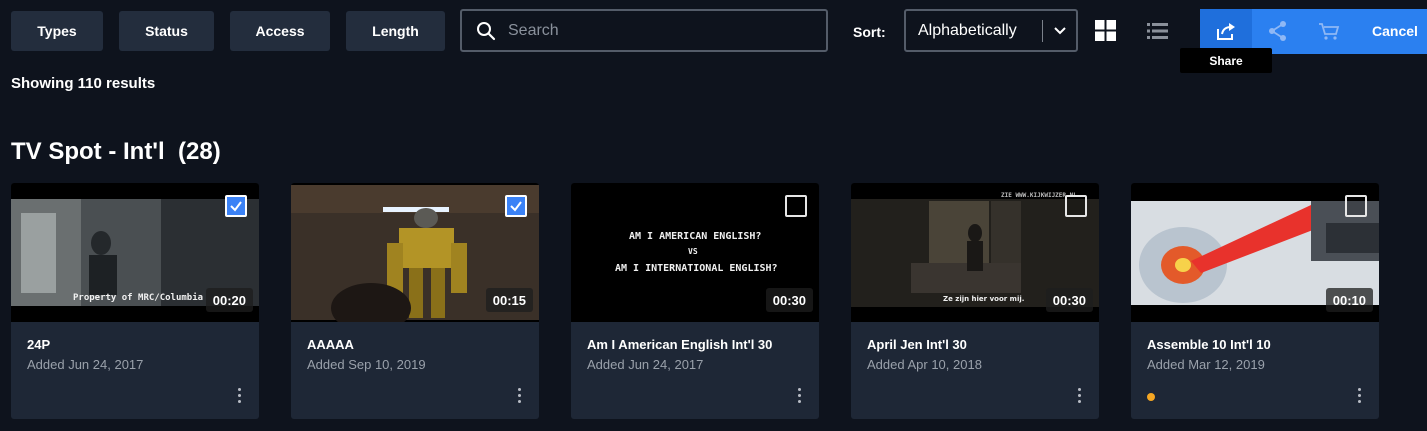 The width and height of the screenshot is (1427, 431). Describe the element at coordinates (967, 30) in the screenshot. I see `sort-selected-value: Alphabetically` at that location.